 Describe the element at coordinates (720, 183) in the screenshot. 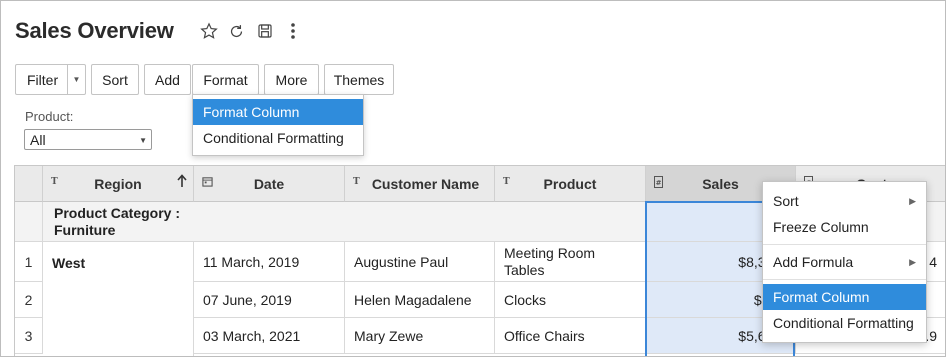

I see `sales-header-label: Sales` at that location.